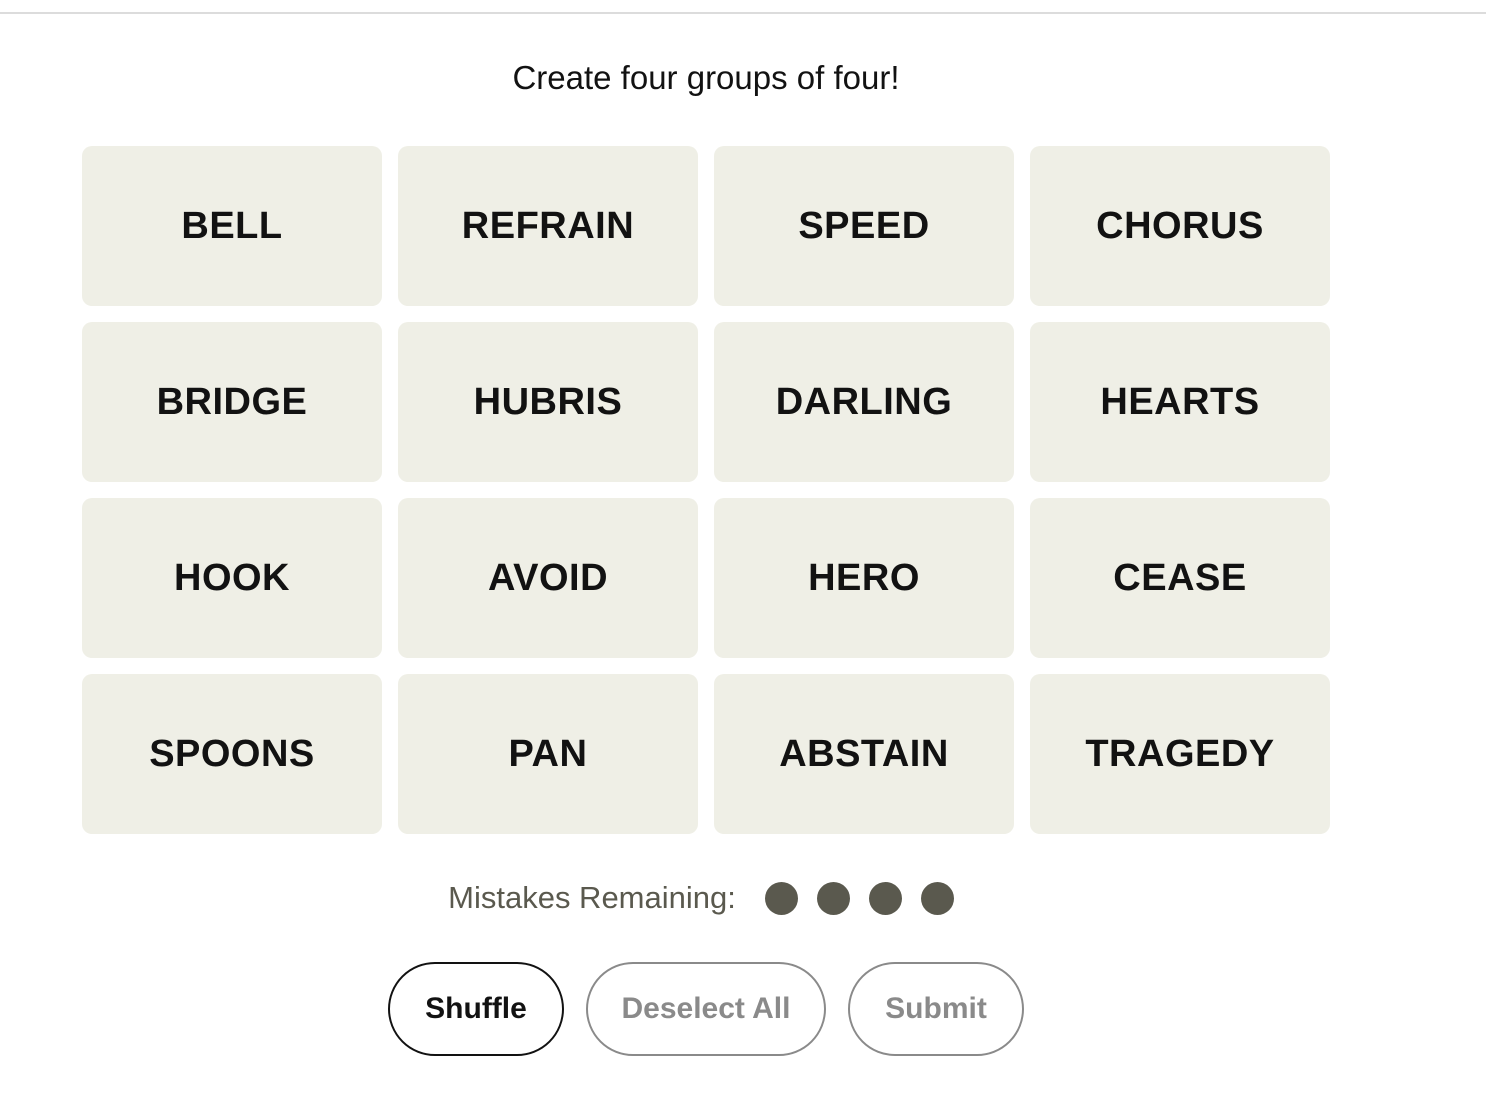 This screenshot has height=1104, width=1486. I want to click on word-tile: CHORUS, so click(1180, 226).